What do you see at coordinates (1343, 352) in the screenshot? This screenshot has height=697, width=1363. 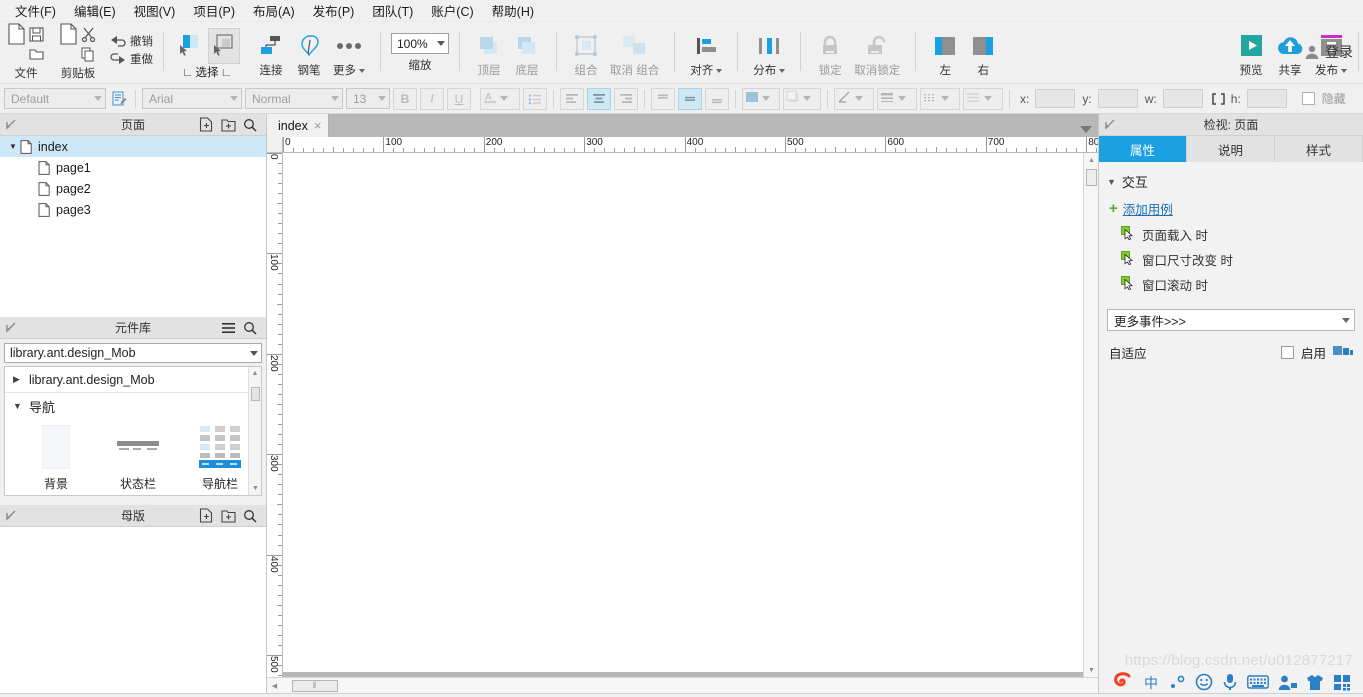 I see `adaptive-views-icon` at bounding box center [1343, 352].